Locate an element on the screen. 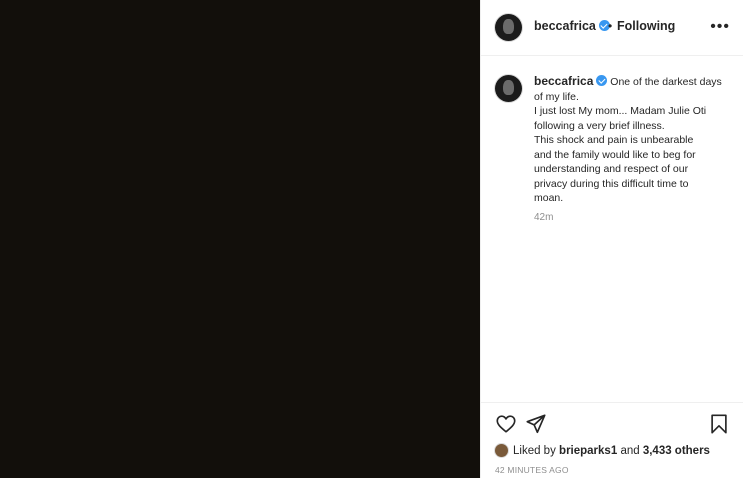 The image size is (743, 478). likes-connector: and is located at coordinates (630, 451).